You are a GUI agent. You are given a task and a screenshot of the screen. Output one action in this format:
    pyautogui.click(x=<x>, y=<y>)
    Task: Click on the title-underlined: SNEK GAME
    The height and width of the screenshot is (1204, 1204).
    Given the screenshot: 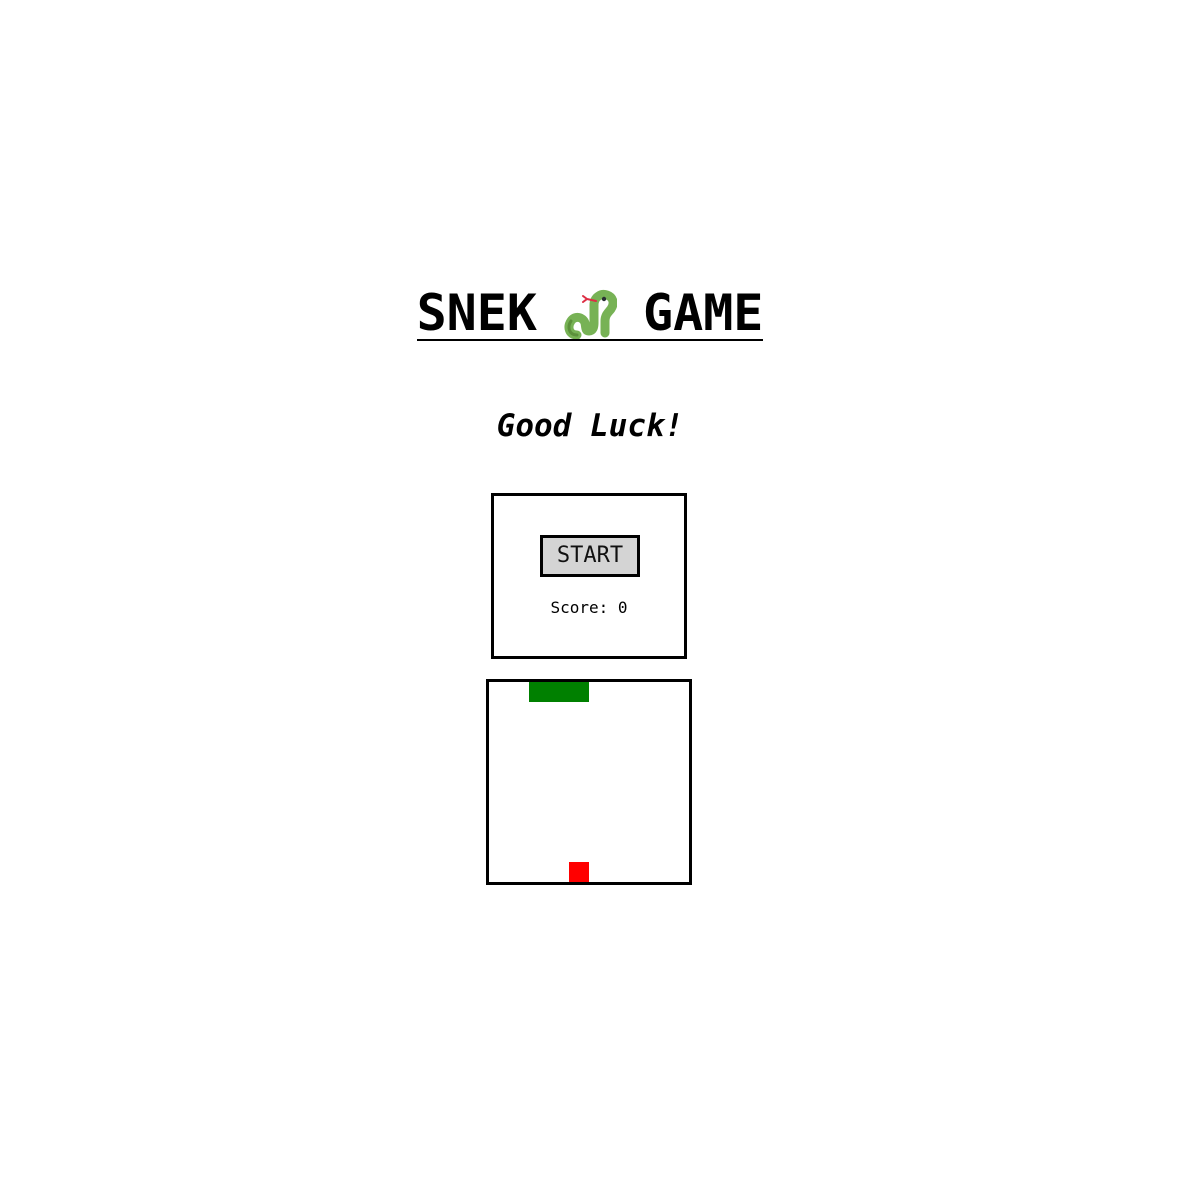 What is the action you would take?
    pyautogui.click(x=590, y=313)
    